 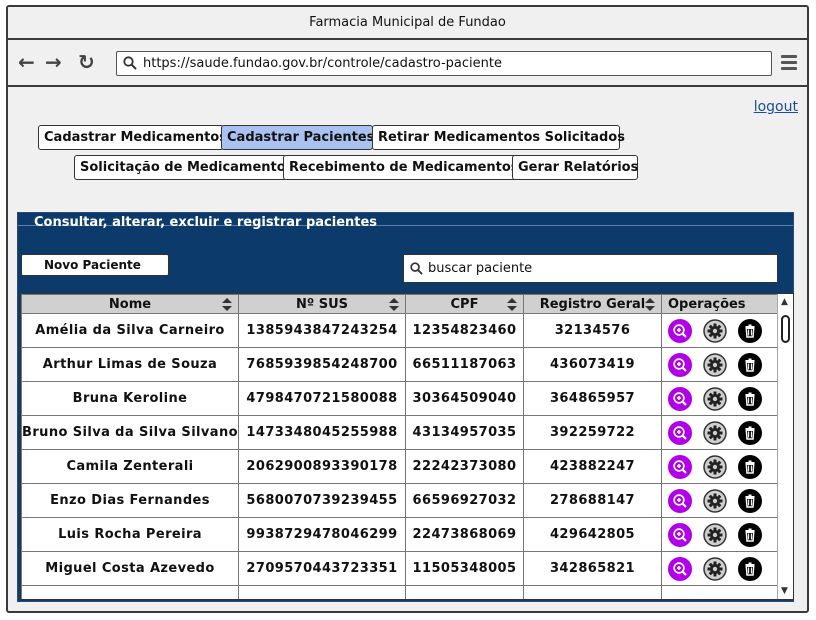 What do you see at coordinates (592, 364) in the screenshot?
I see `cell-rg: 436073419` at bounding box center [592, 364].